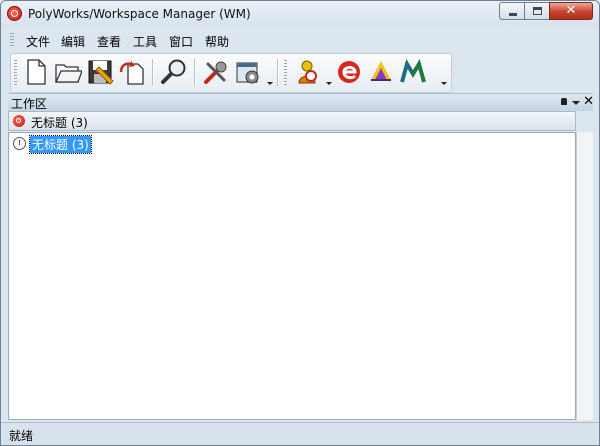  I want to click on open-button, so click(68, 72).